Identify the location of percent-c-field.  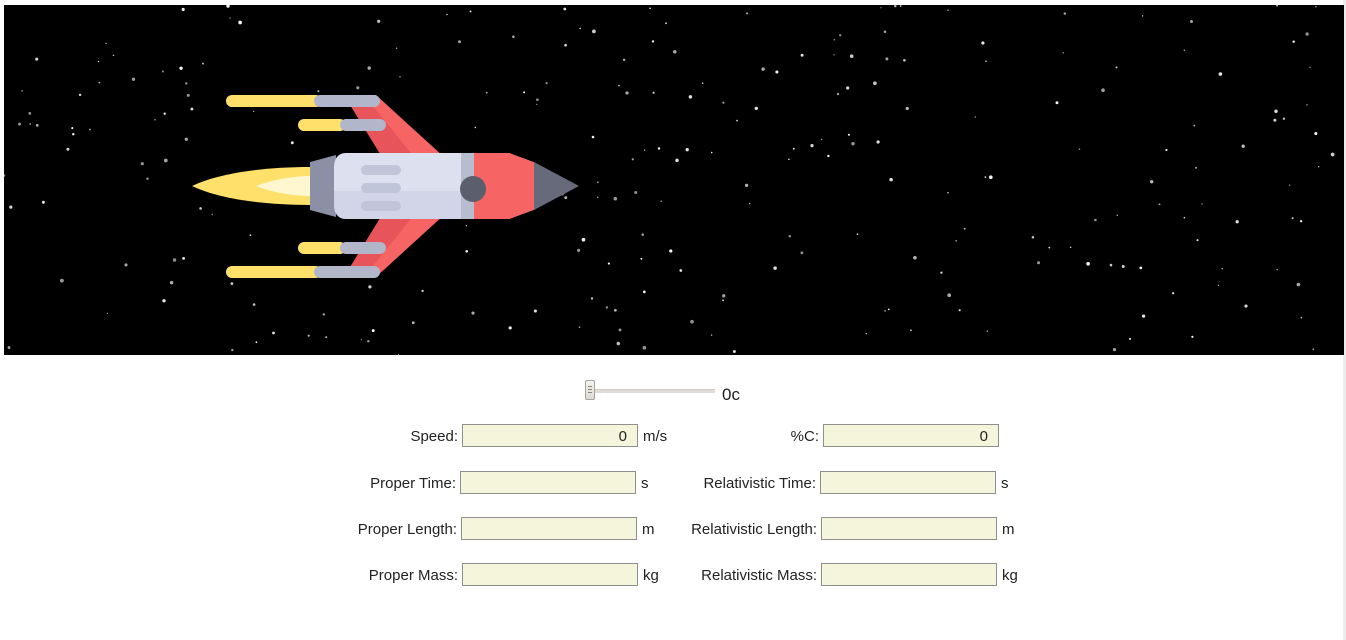
(911, 435).